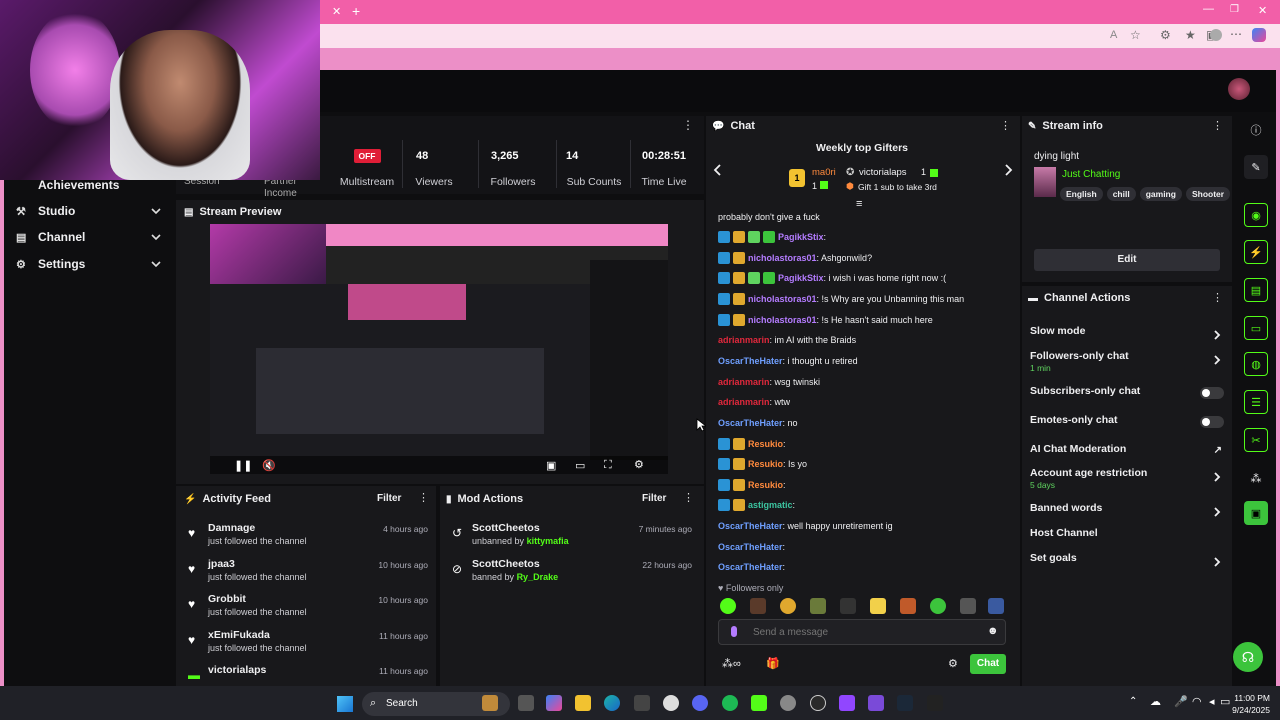 Image resolution: width=1280 pixels, height=720 pixels. I want to click on gifter2-name: victorialaps, so click(883, 172).